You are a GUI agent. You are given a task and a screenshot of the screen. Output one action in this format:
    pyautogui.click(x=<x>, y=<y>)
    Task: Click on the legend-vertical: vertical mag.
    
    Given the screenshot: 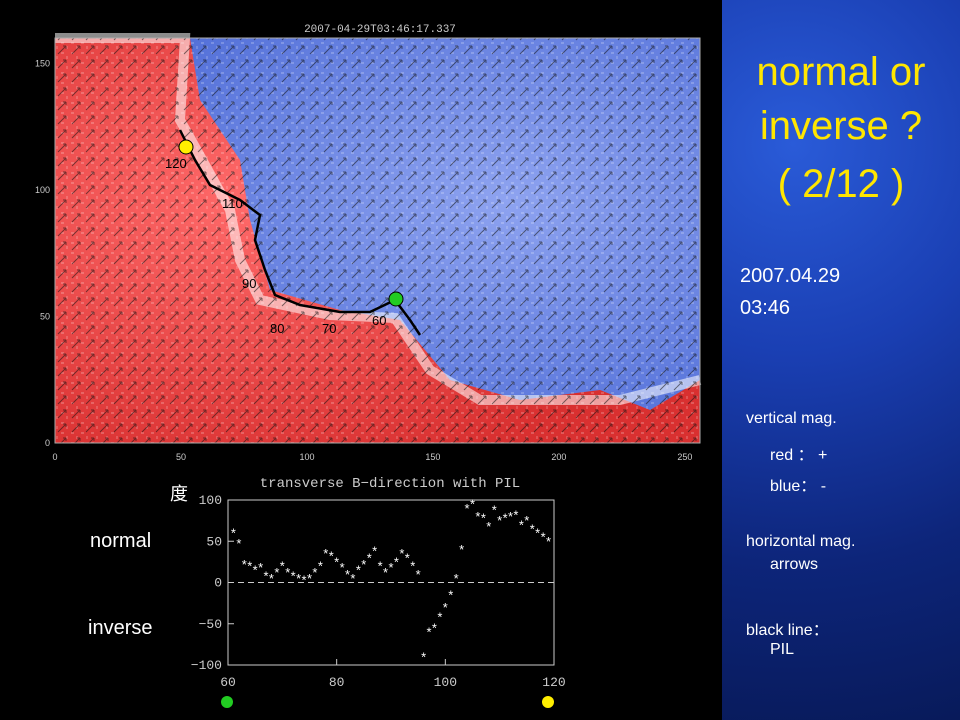 What is the action you would take?
    pyautogui.click(x=791, y=418)
    